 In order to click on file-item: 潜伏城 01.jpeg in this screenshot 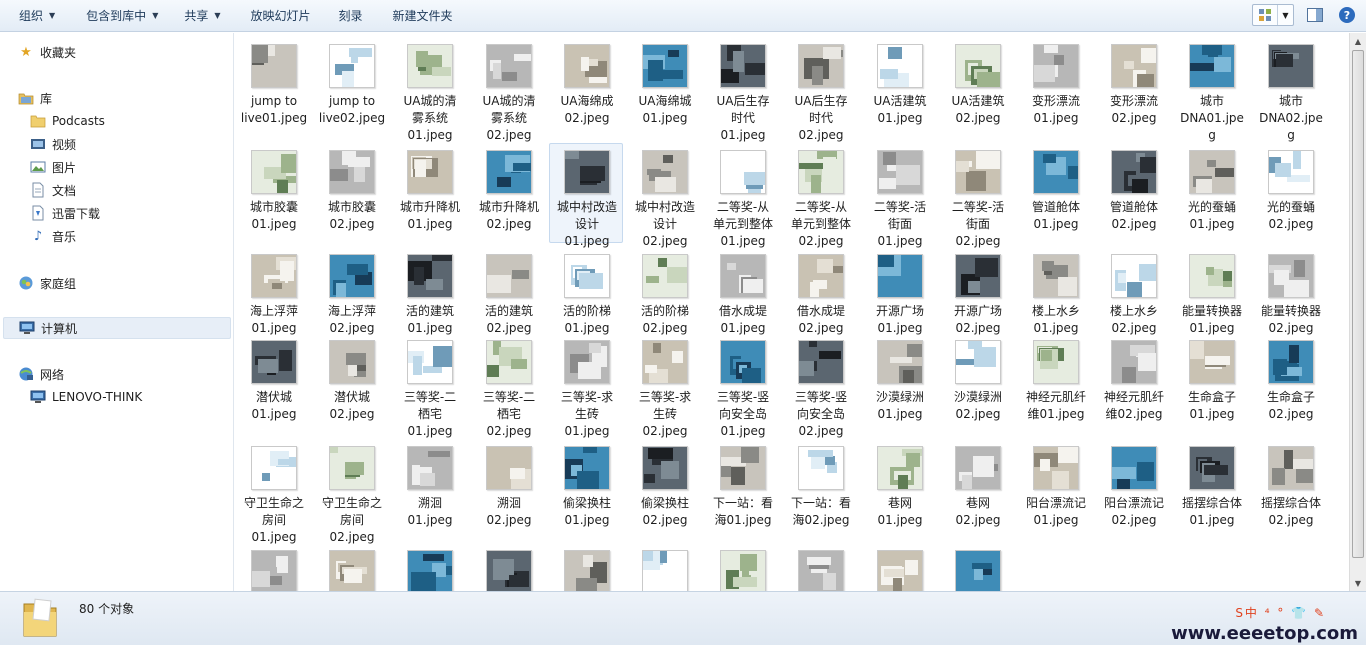, I will do `click(273, 383)`.